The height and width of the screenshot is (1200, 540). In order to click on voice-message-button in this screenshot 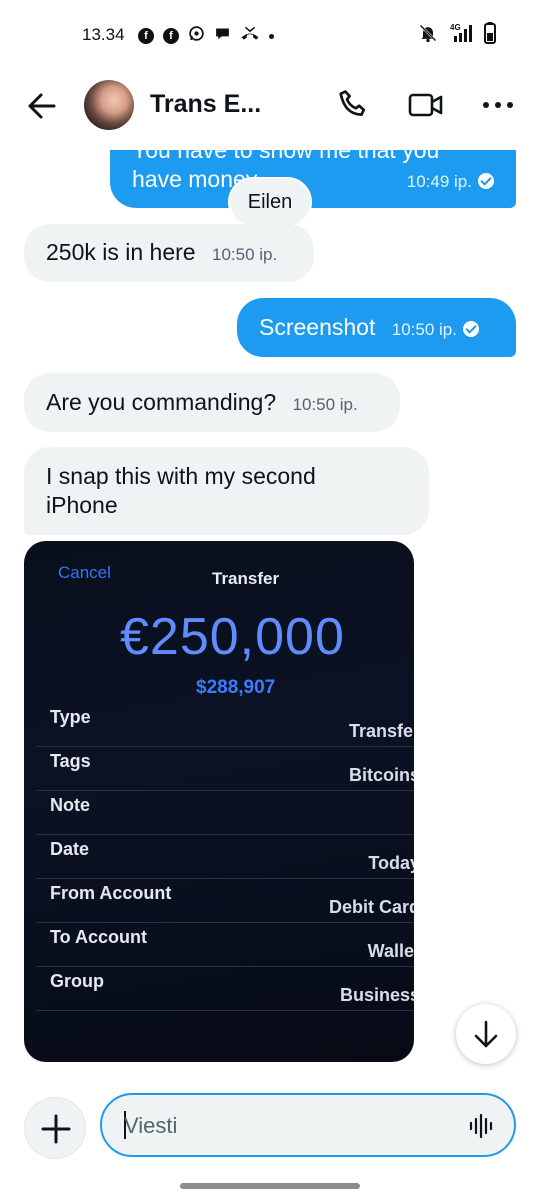, I will do `click(481, 1126)`.